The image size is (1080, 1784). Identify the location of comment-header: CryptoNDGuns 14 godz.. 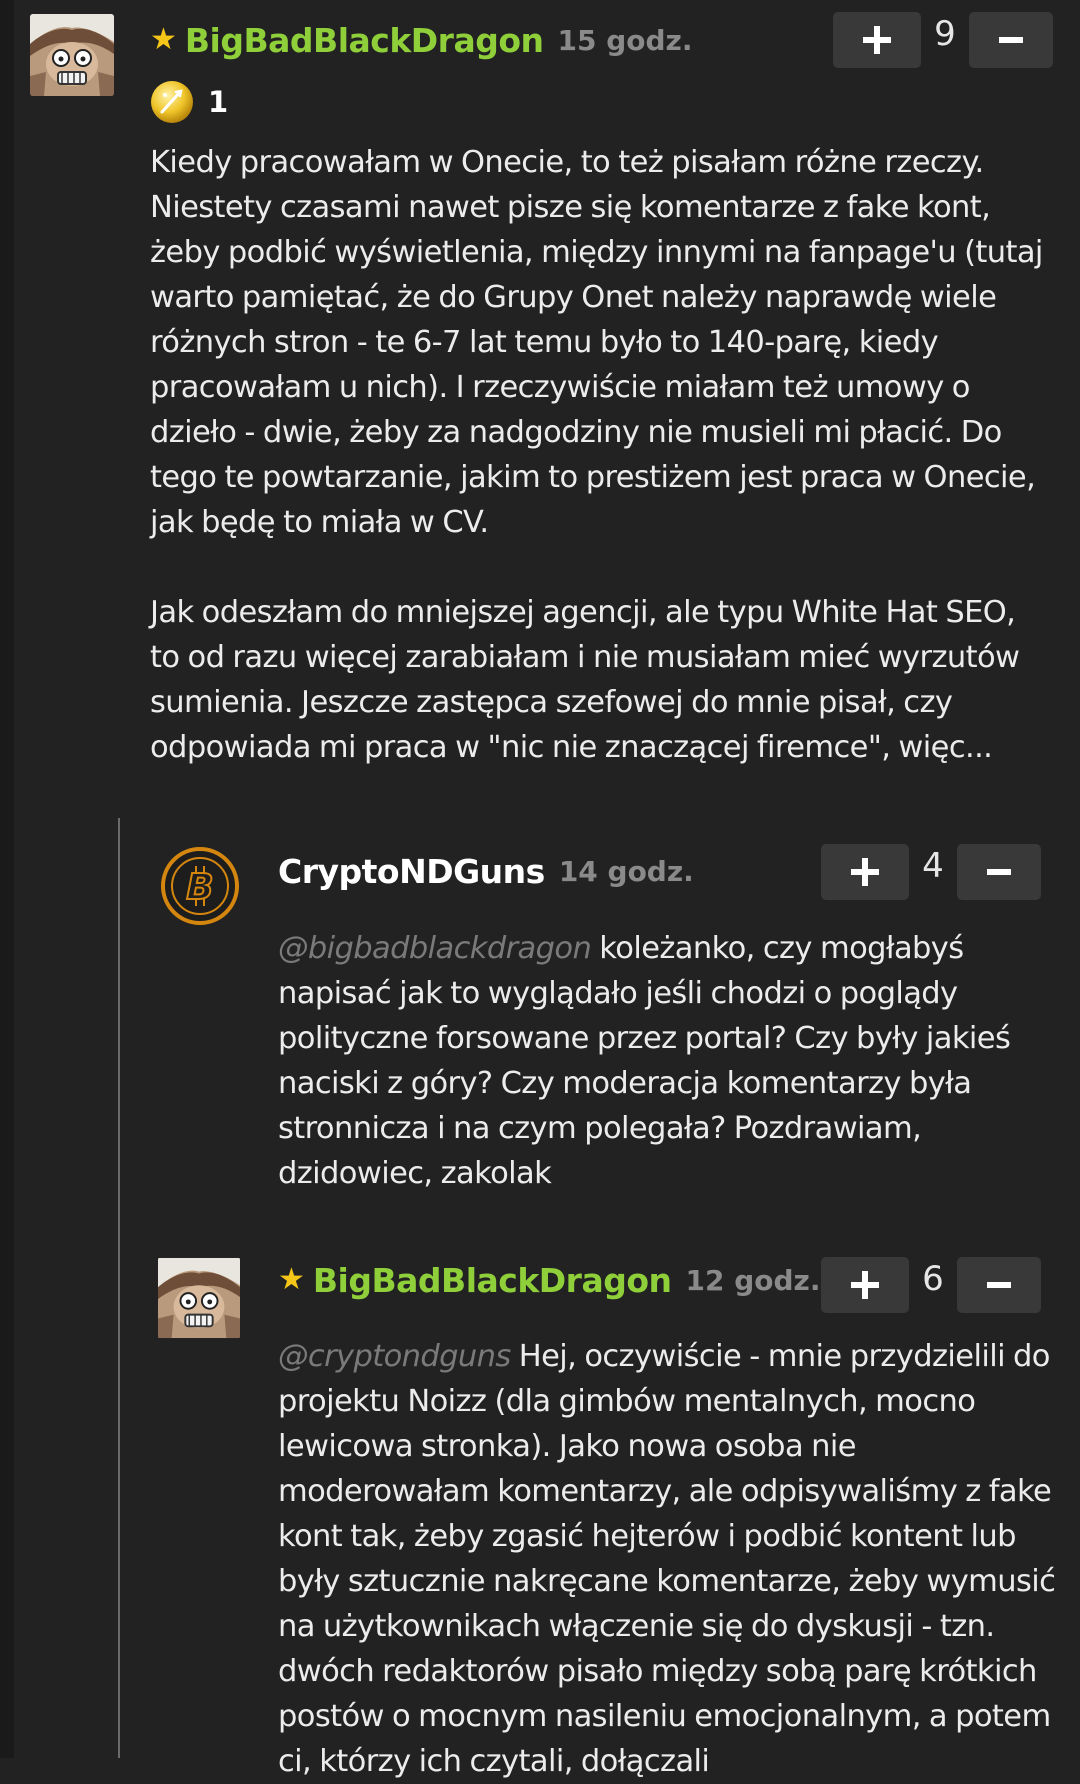
(486, 871).